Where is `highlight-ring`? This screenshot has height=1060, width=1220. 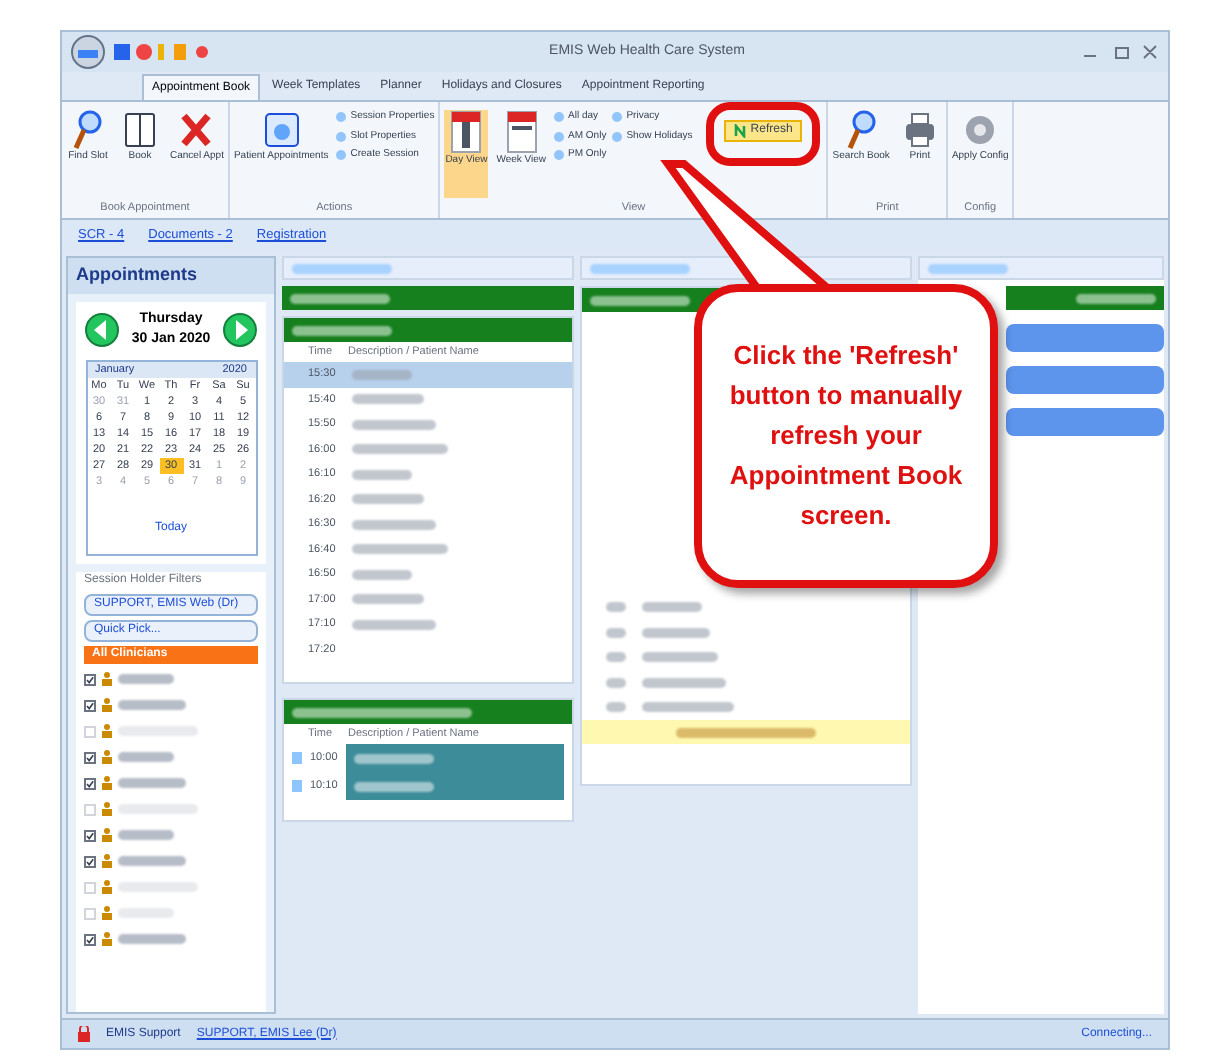 highlight-ring is located at coordinates (763, 134).